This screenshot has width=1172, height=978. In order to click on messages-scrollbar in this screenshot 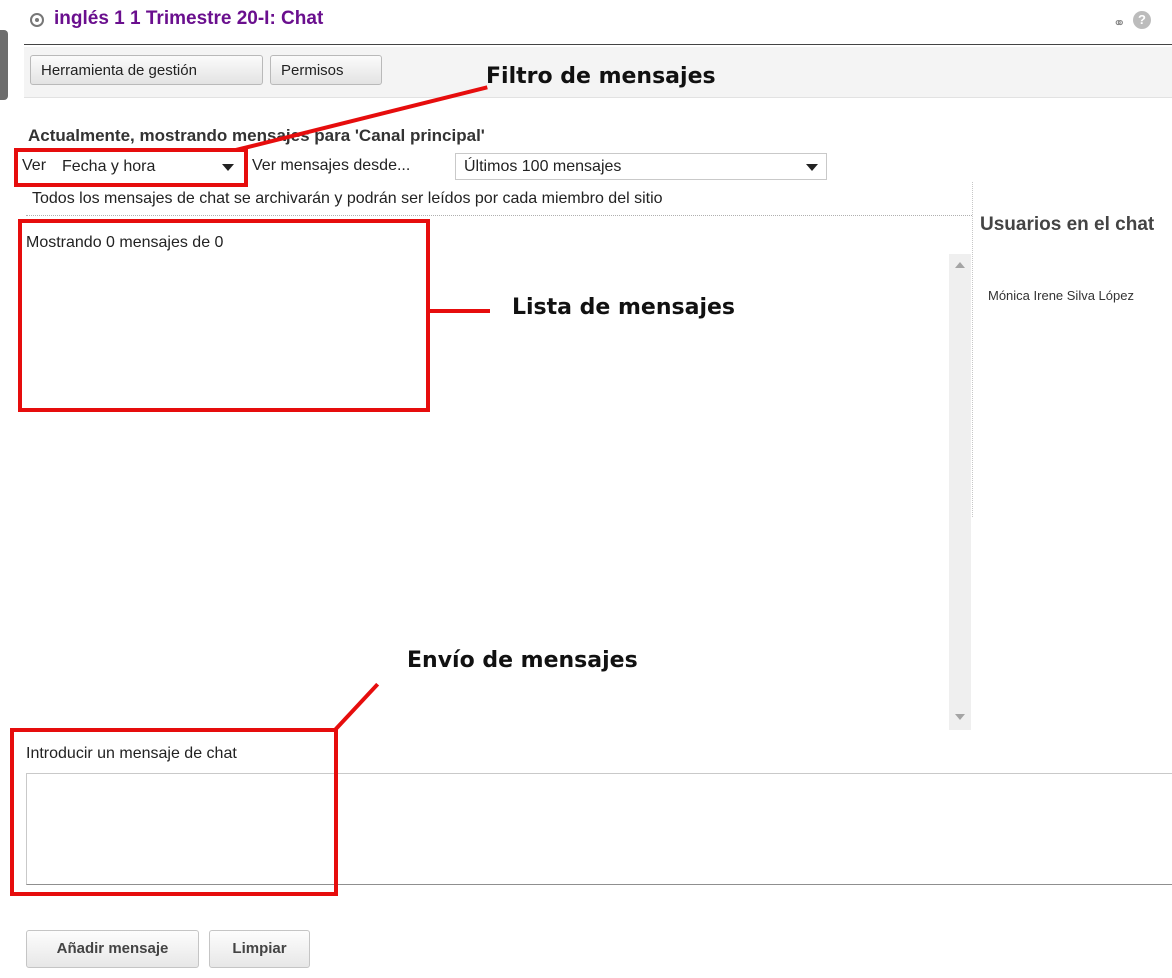, I will do `click(960, 492)`.